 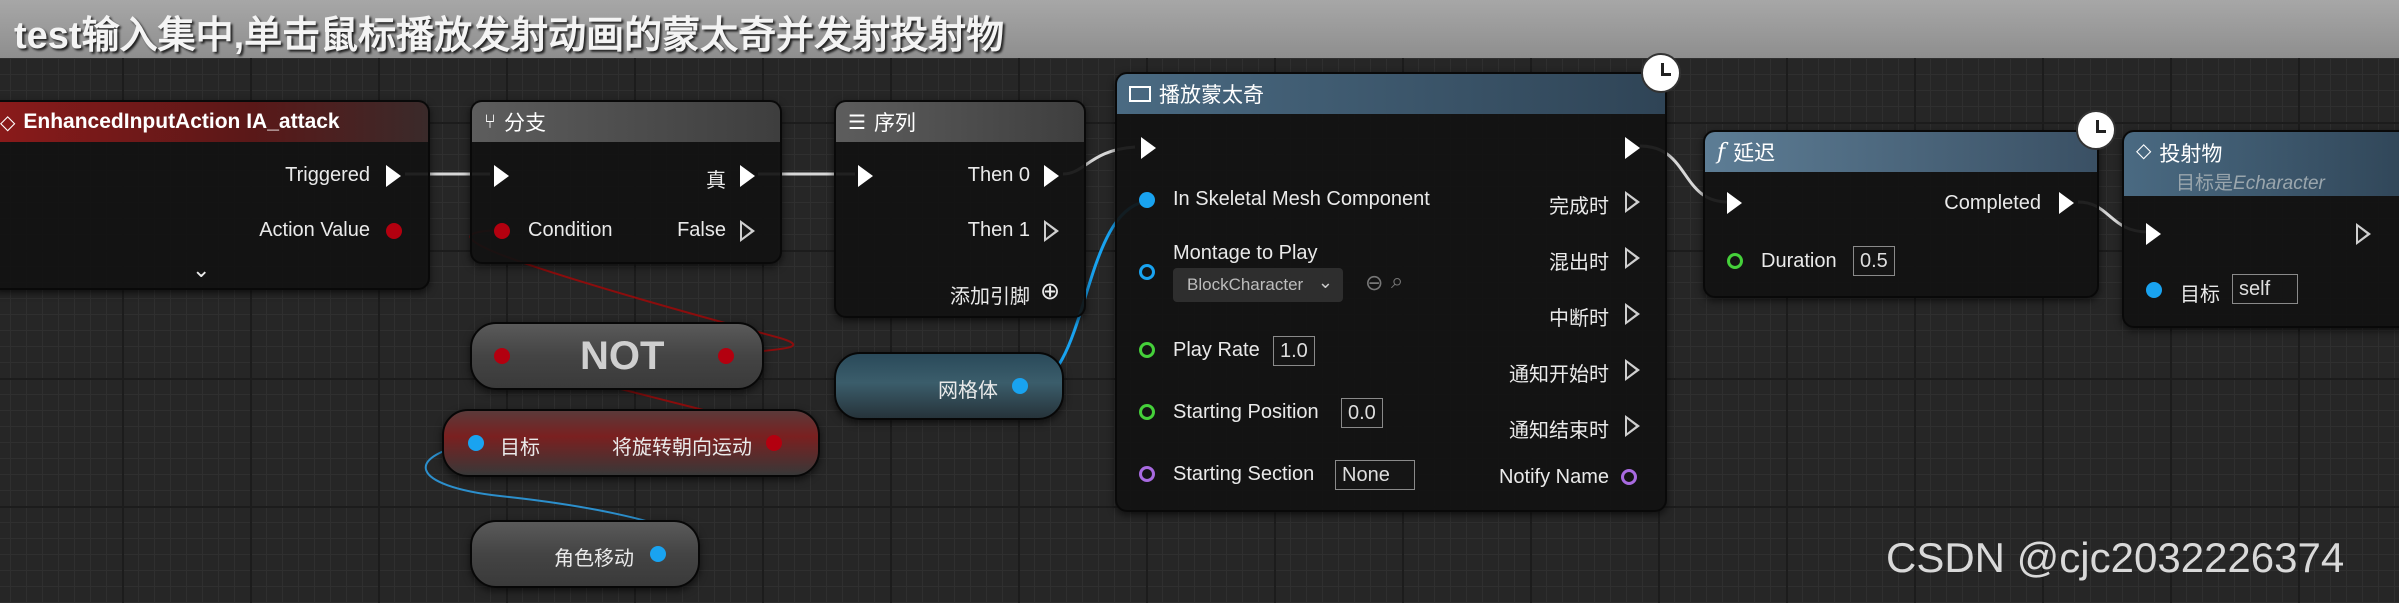 I want to click on action-value-label: Action Value, so click(x=314, y=230).